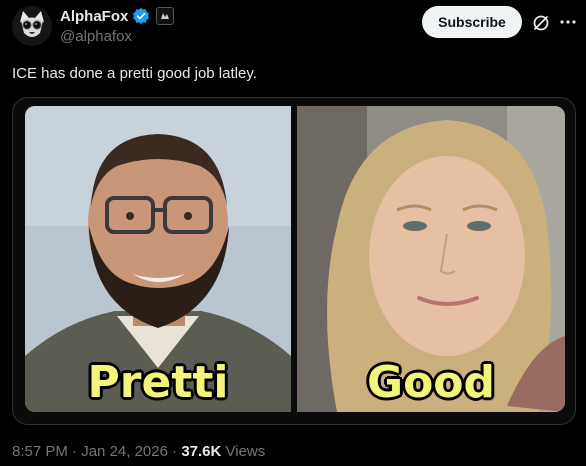  I want to click on caption-left: Pretti, so click(158, 382).